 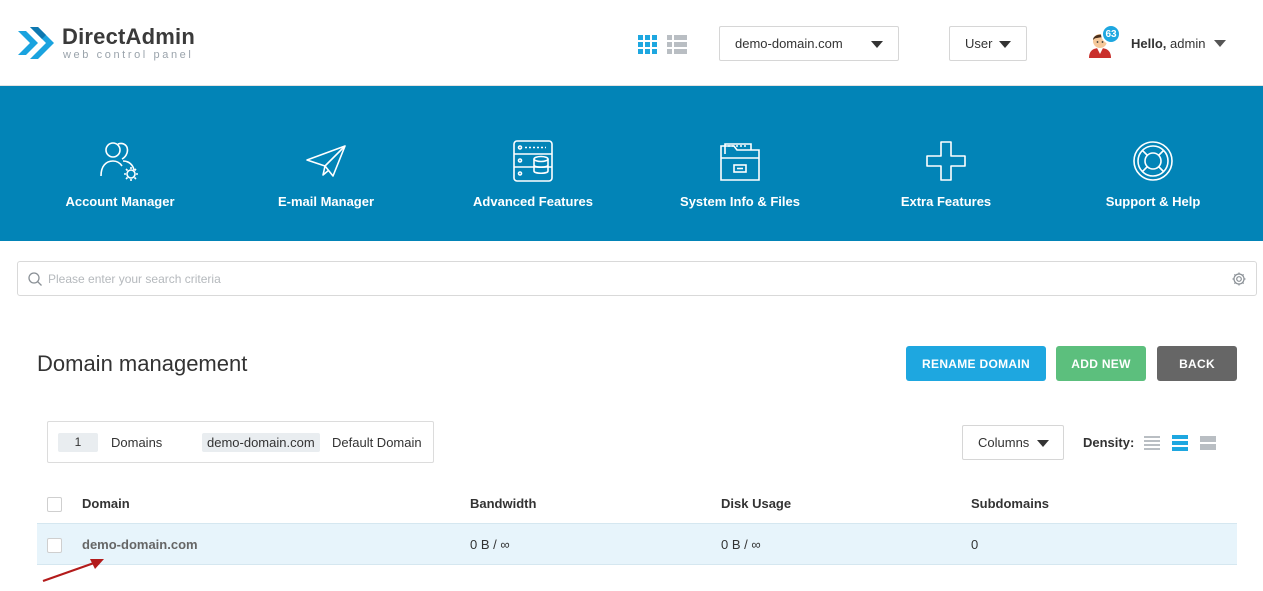 I want to click on default-domain-label: Default Domain, so click(x=377, y=442).